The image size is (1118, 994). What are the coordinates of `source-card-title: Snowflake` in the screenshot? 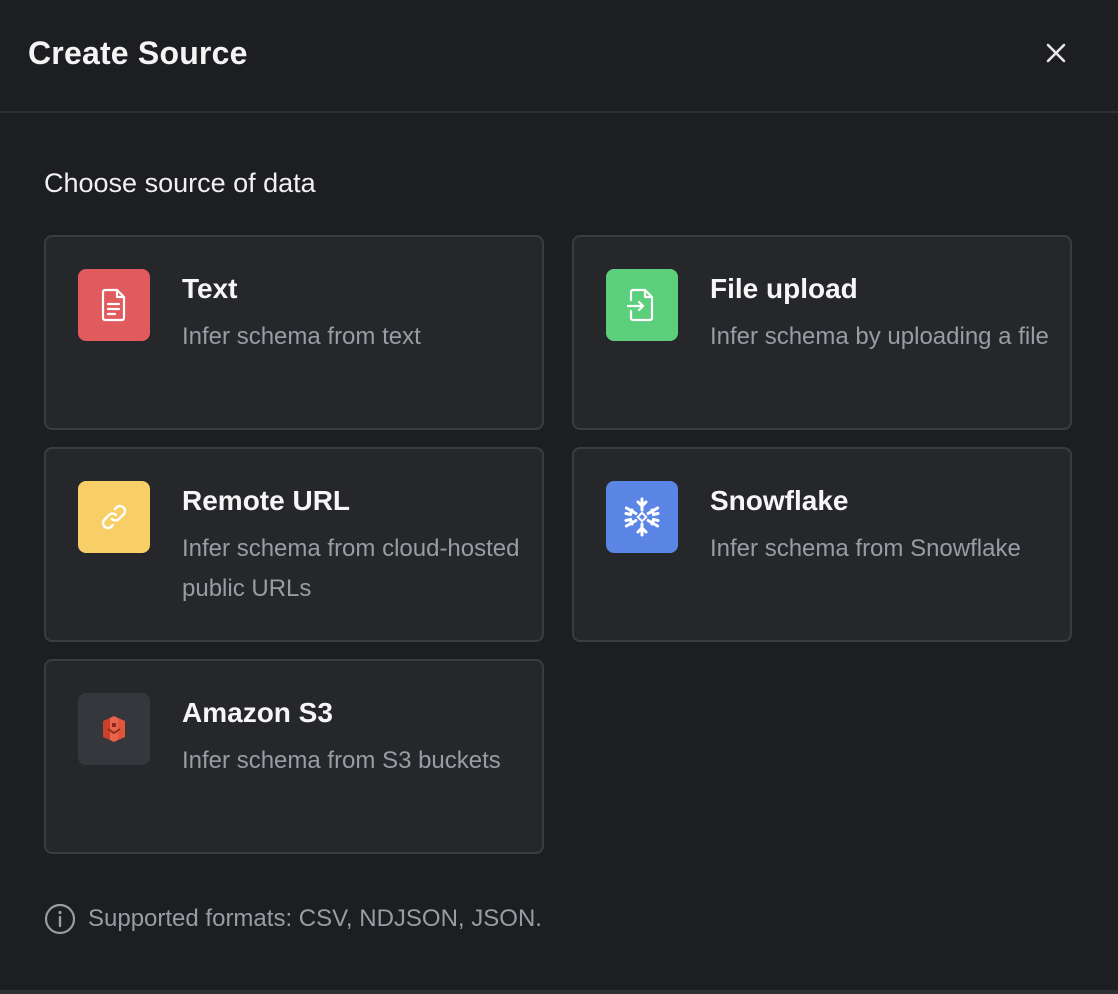 It's located at (779, 500).